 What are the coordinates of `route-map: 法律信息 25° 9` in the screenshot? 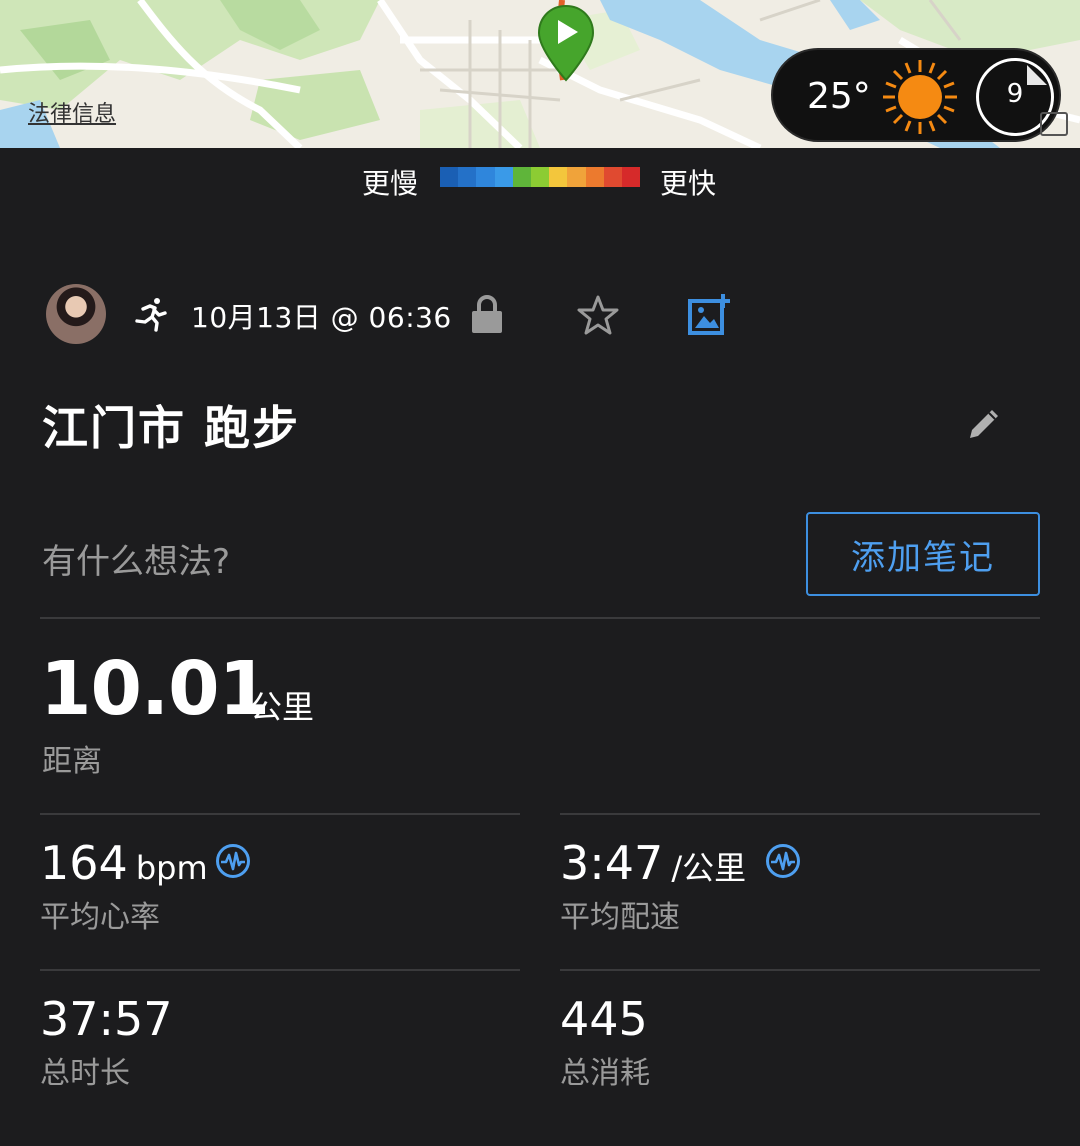 It's located at (540, 74).